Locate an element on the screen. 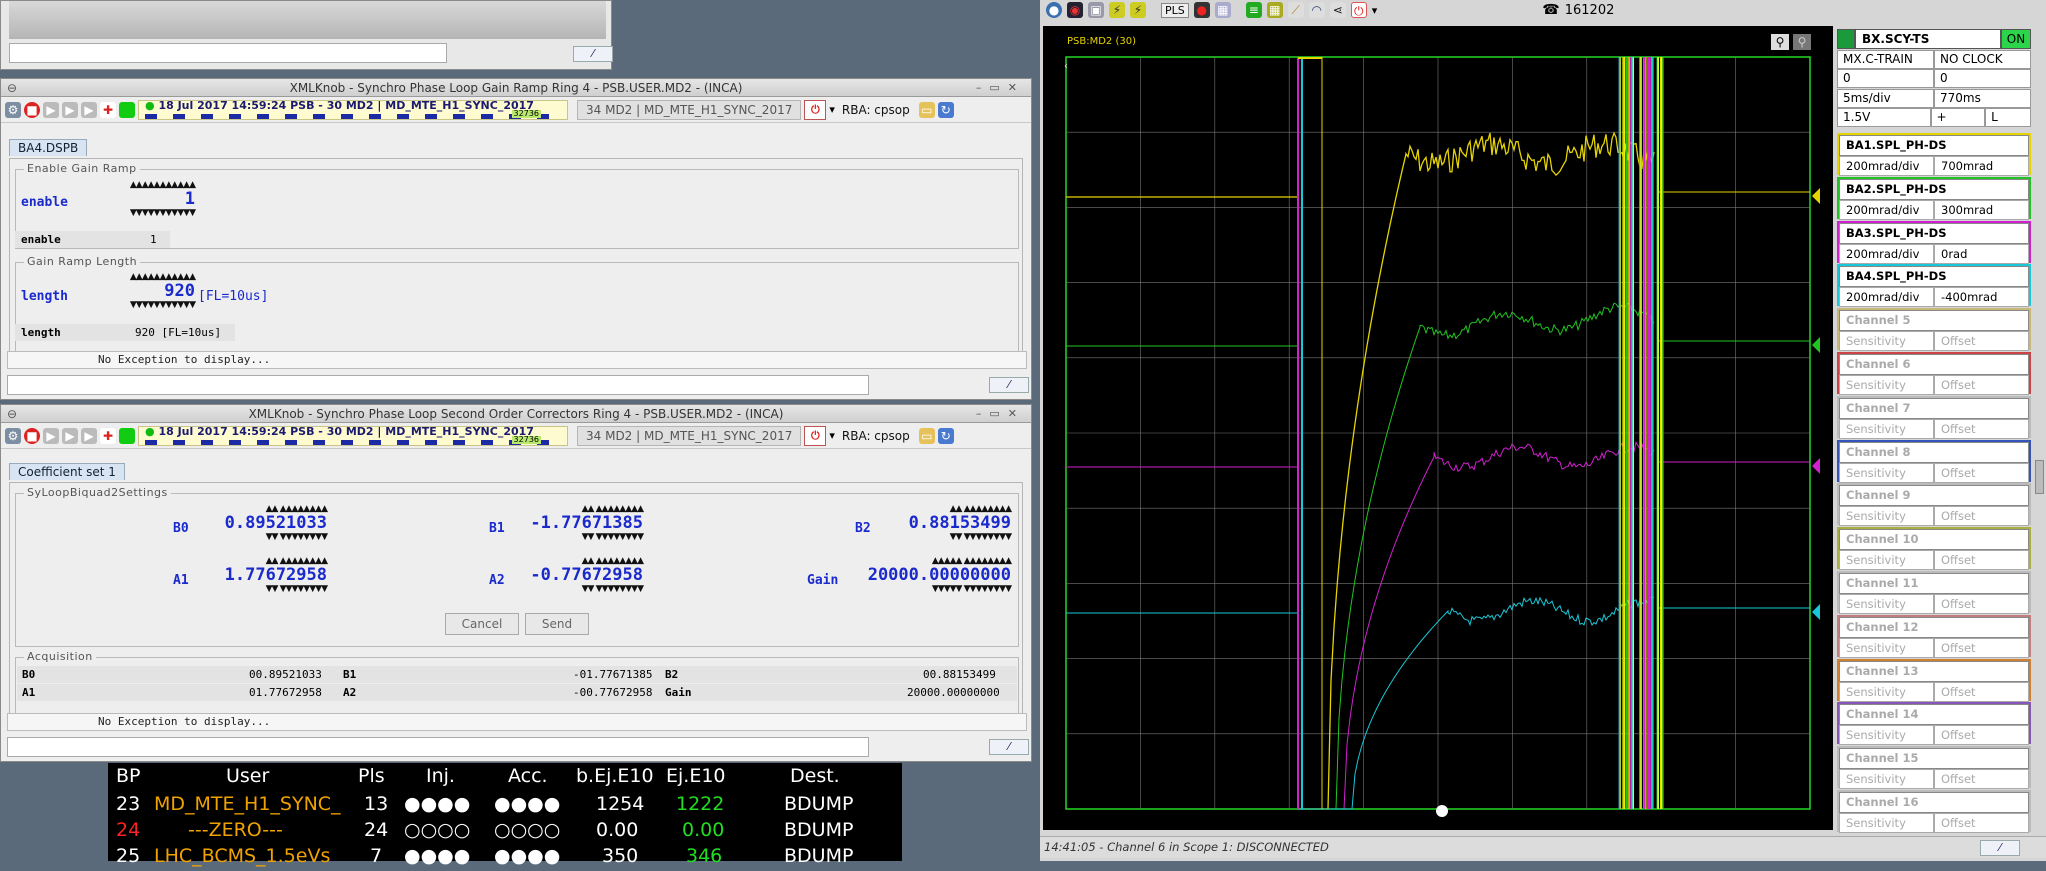 This screenshot has height=871, width=2046. channel-panel: BA3.SPL_PH-DS 200mrad/div 0rad is located at coordinates (1934, 242).